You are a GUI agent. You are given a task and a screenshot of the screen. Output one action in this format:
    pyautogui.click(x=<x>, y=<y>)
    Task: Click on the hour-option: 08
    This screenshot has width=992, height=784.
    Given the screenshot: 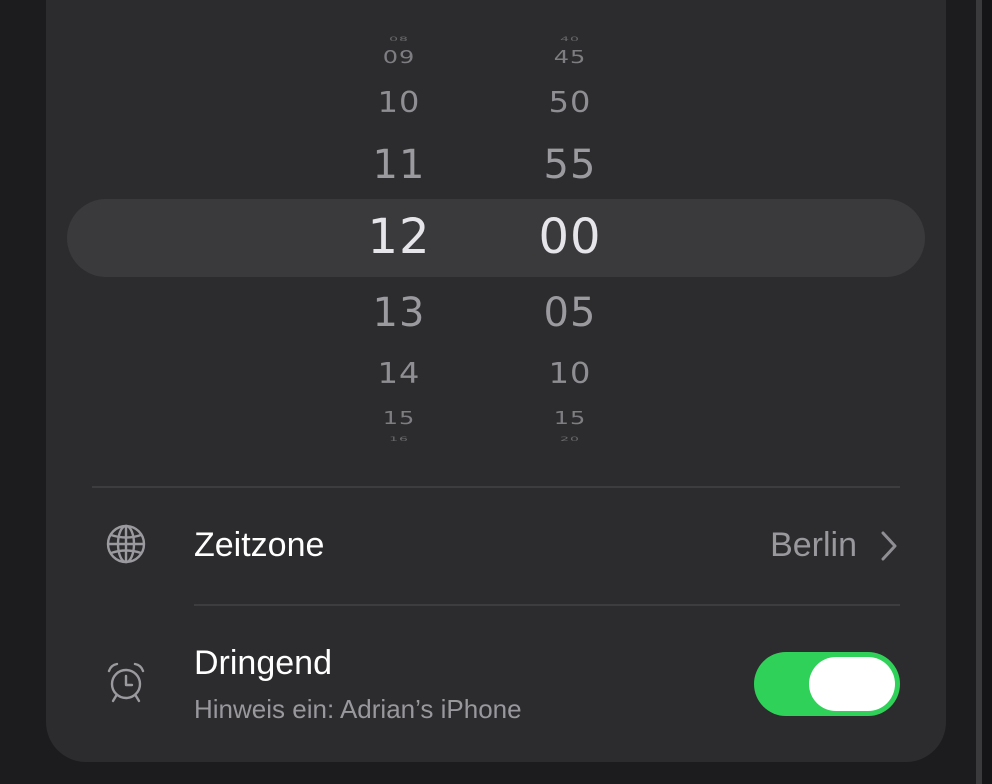 What is the action you would take?
    pyautogui.click(x=399, y=39)
    